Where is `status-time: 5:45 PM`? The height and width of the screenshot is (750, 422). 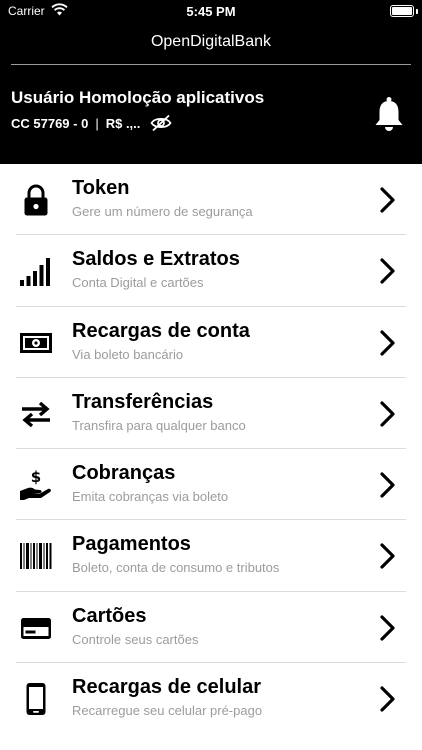
status-time: 5:45 PM is located at coordinates (211, 11).